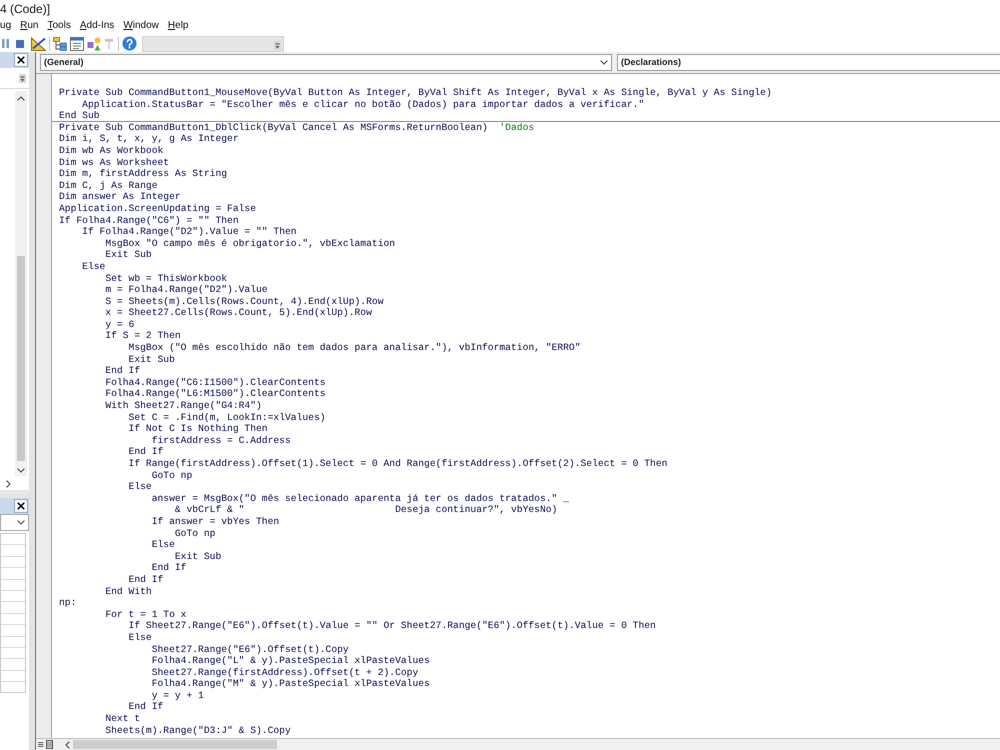 The image size is (1000, 750). What do you see at coordinates (94, 43) in the screenshot?
I see `object-browser-icon` at bounding box center [94, 43].